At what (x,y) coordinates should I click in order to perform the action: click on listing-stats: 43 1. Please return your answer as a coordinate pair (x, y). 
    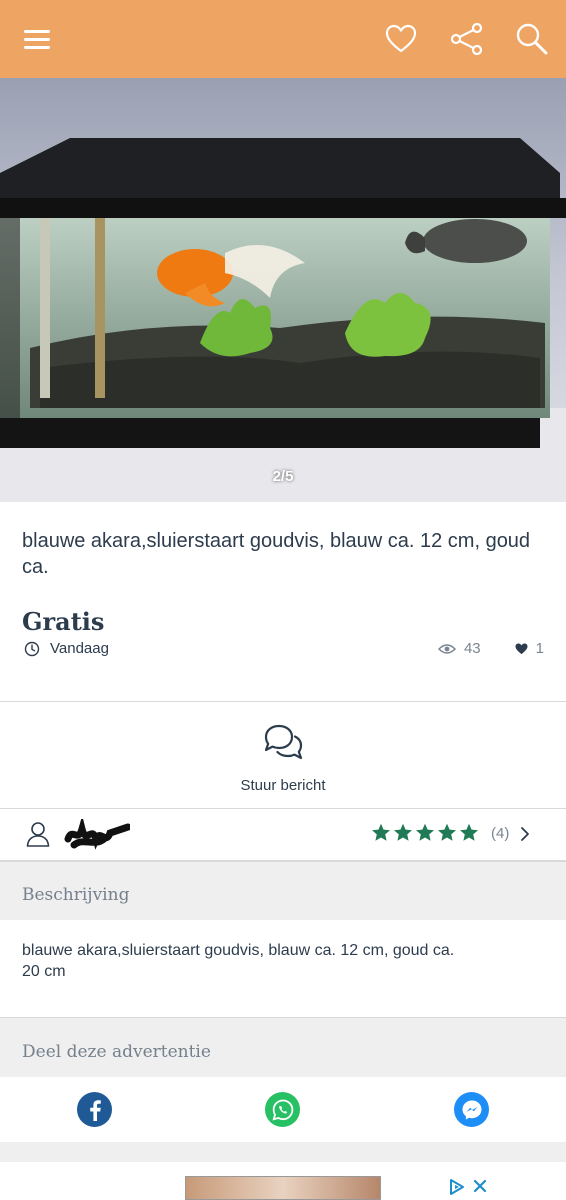
    Looking at the image, I should click on (490, 648).